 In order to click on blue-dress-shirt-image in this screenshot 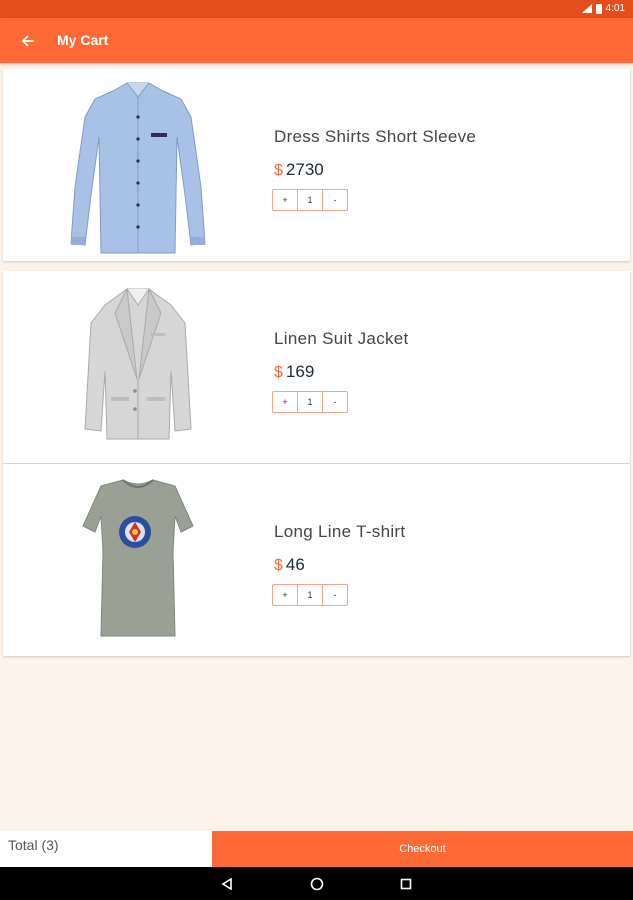, I will do `click(138, 166)`.